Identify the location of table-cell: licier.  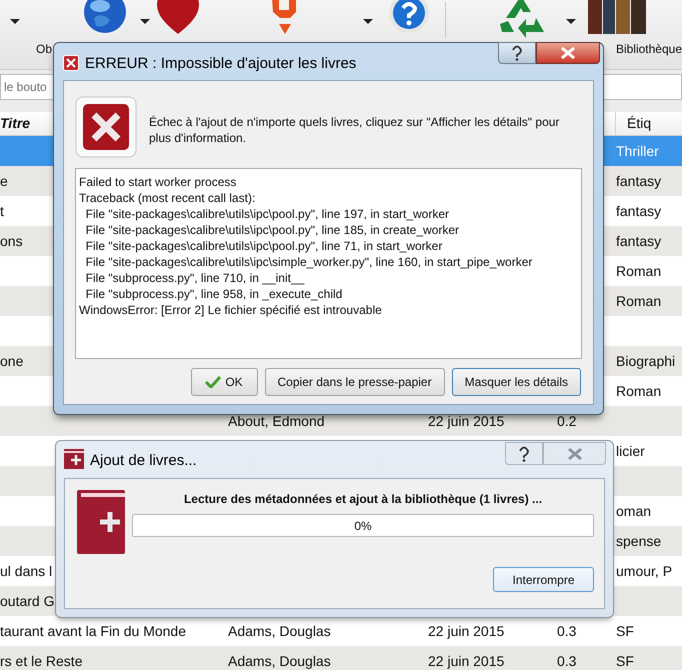
(630, 451).